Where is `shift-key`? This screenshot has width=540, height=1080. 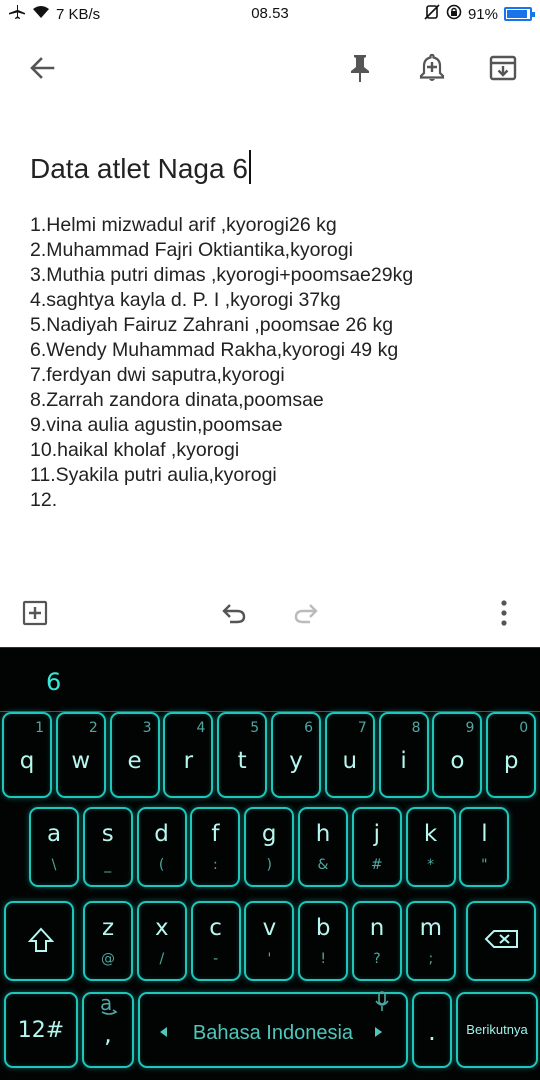 shift-key is located at coordinates (39, 941).